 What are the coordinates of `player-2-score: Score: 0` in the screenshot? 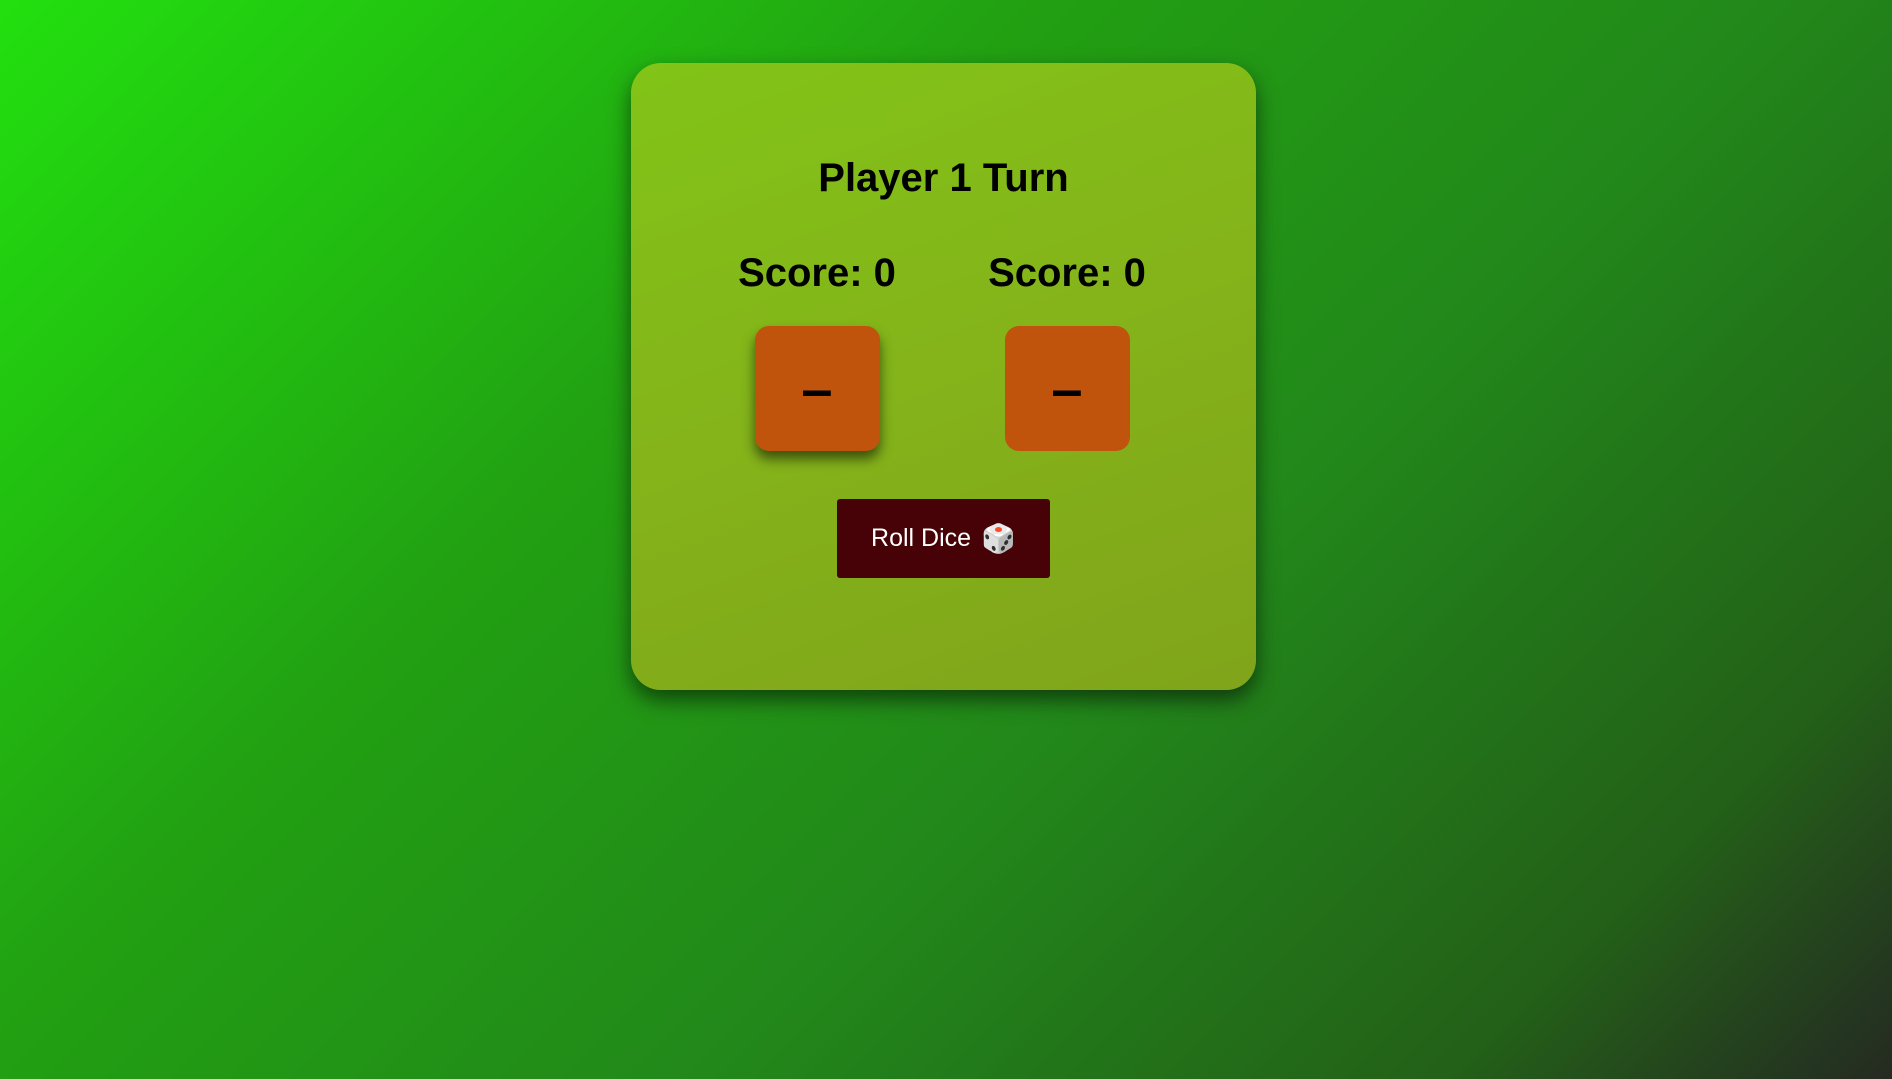 It's located at (1067, 273).